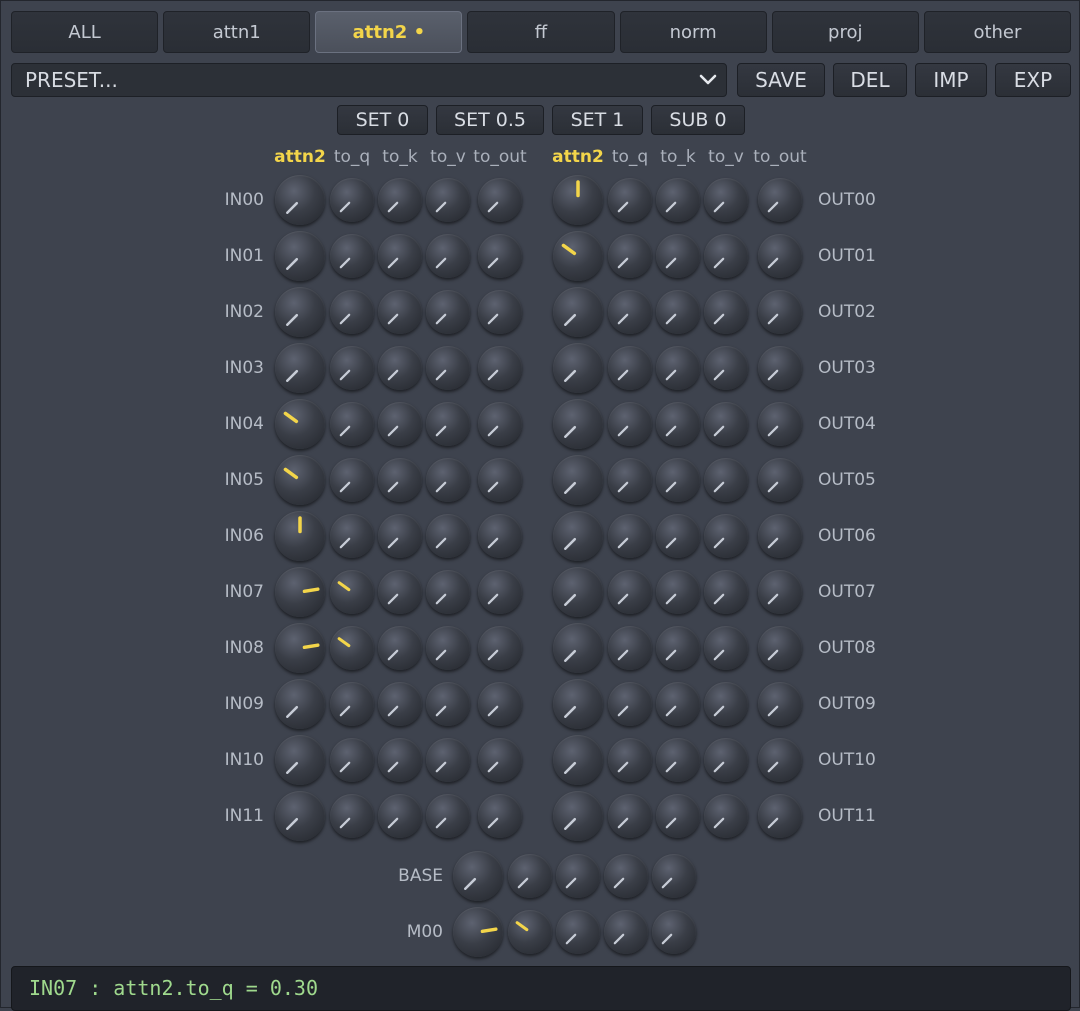 The height and width of the screenshot is (1011, 1080). Describe the element at coordinates (85, 32) in the screenshot. I see `tab-0: ALL` at that location.